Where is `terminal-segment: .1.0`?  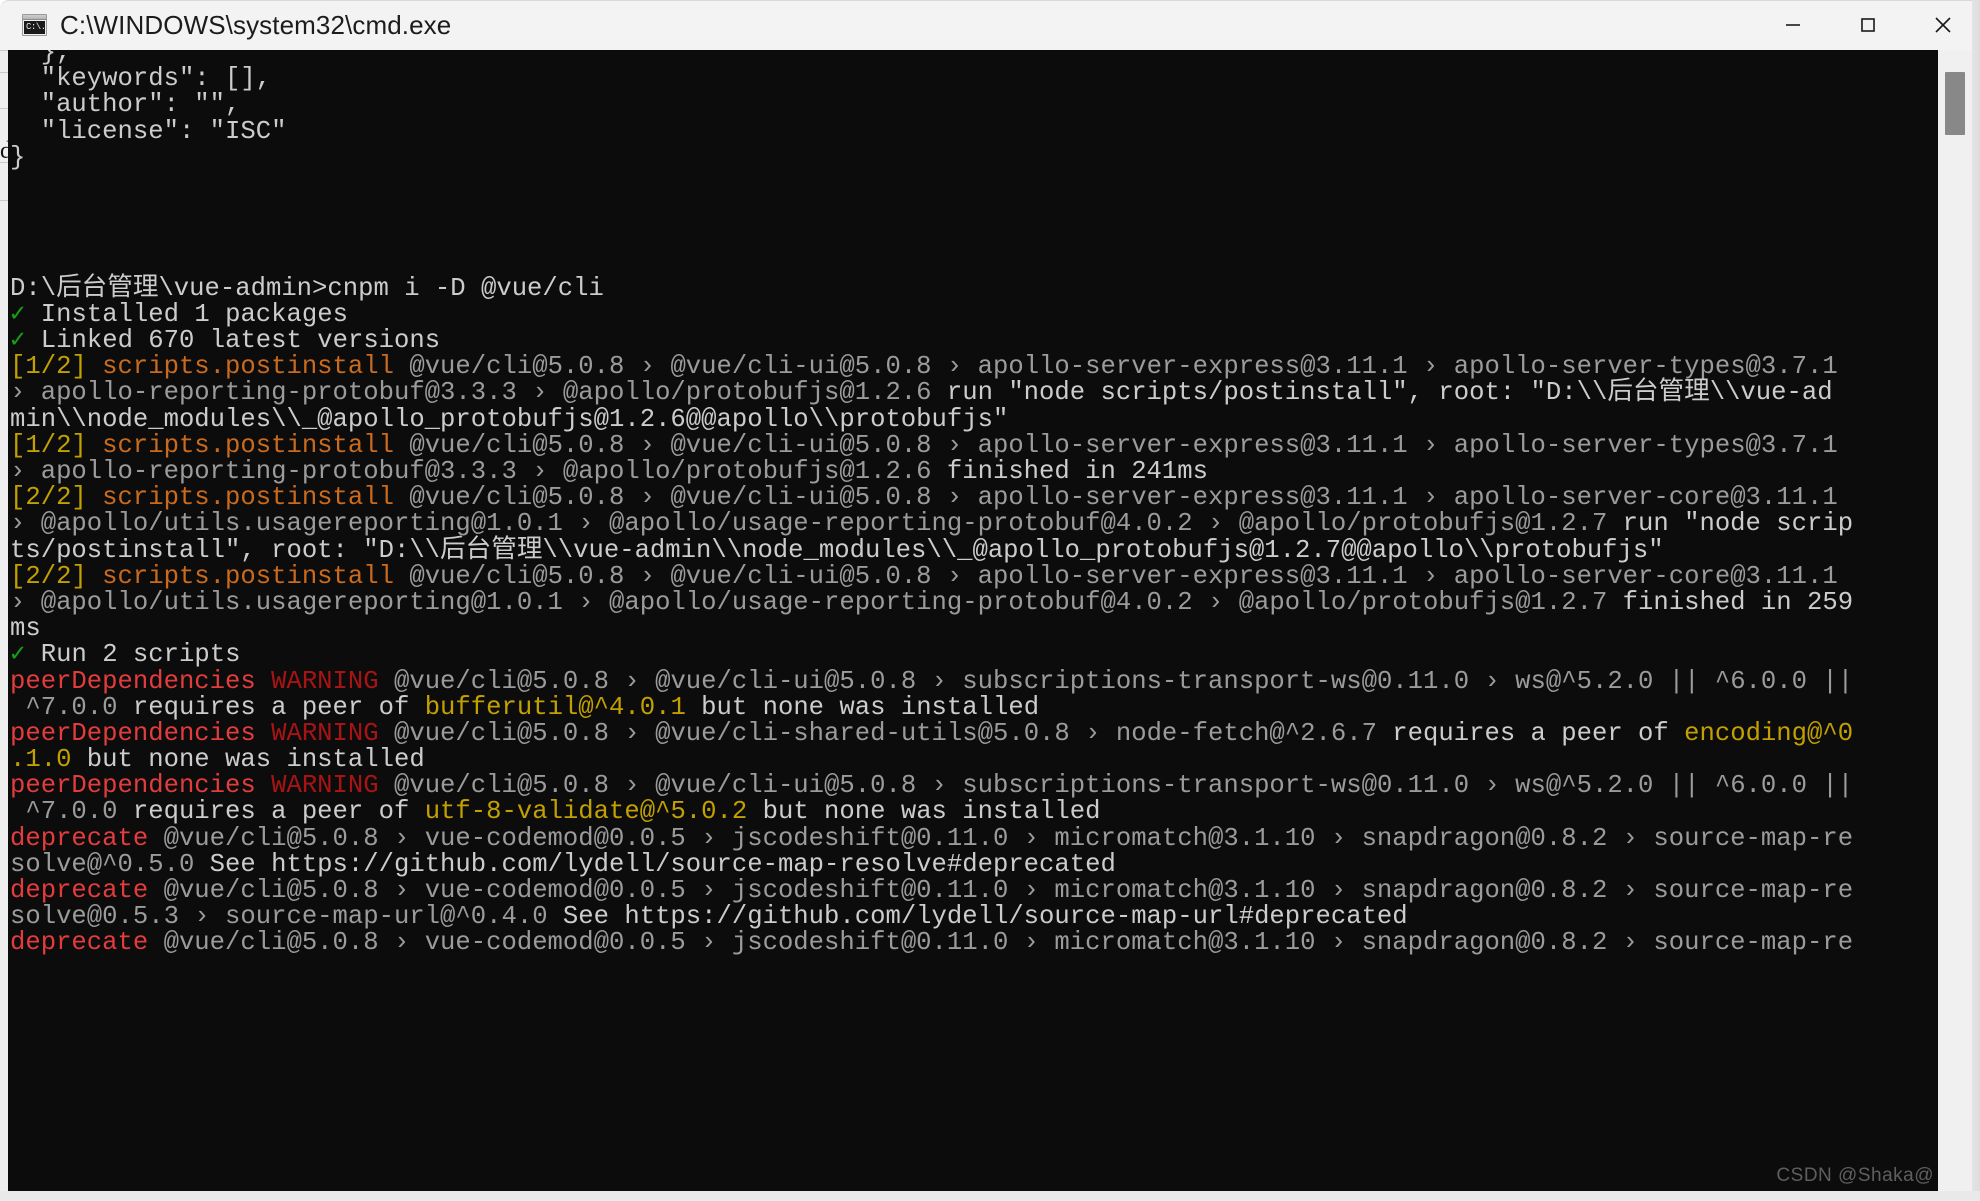 terminal-segment: .1.0 is located at coordinates (41, 760).